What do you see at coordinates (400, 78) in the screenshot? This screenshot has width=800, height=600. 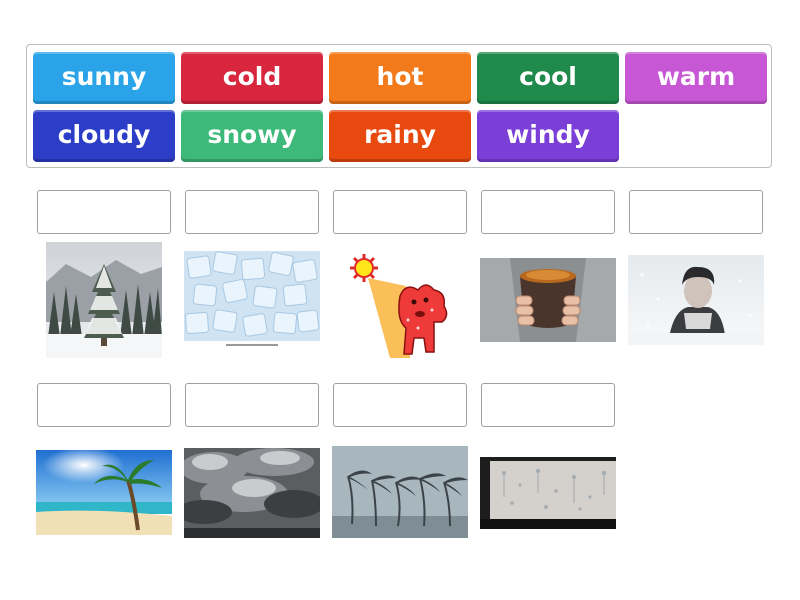 I see `word-tile-hot: hot` at bounding box center [400, 78].